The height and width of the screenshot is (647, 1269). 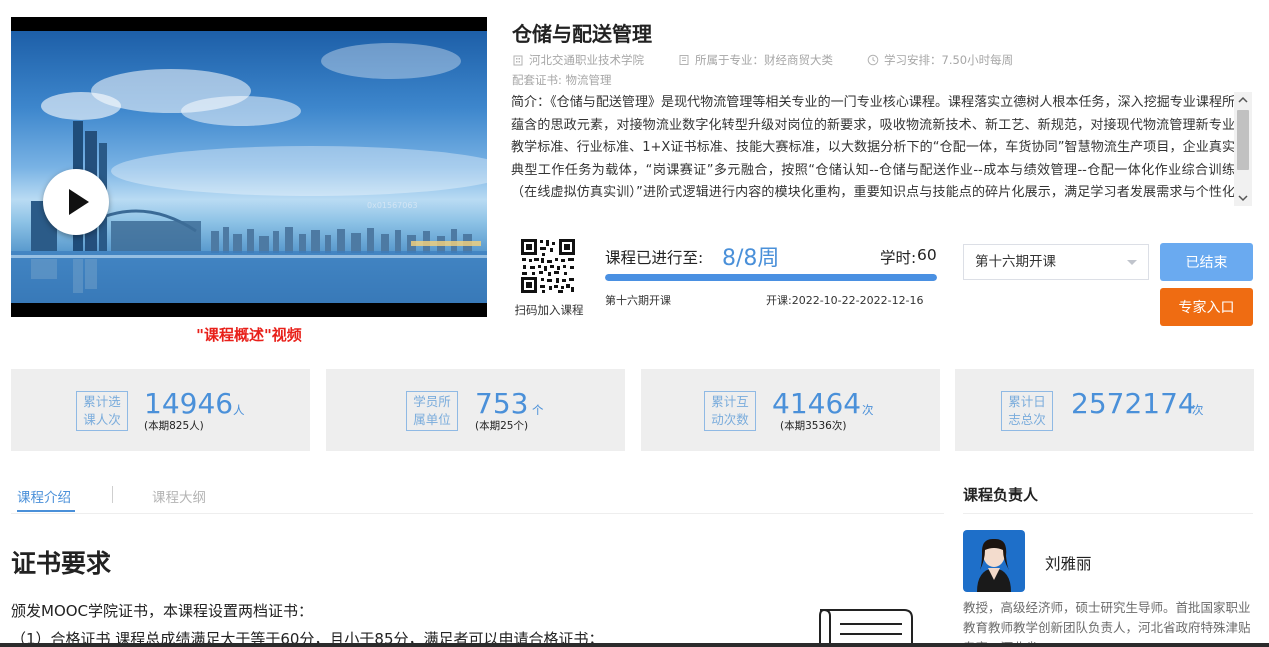 I want to click on hours-label: 学时:, so click(x=898, y=258).